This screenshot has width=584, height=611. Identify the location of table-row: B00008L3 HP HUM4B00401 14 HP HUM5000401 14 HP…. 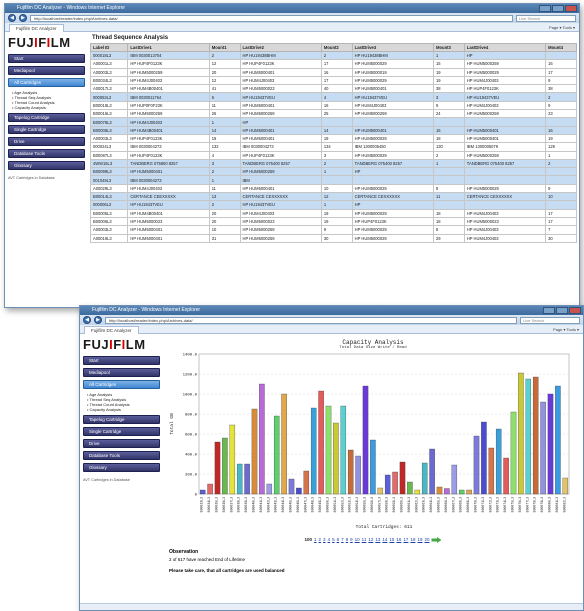
(333, 130).